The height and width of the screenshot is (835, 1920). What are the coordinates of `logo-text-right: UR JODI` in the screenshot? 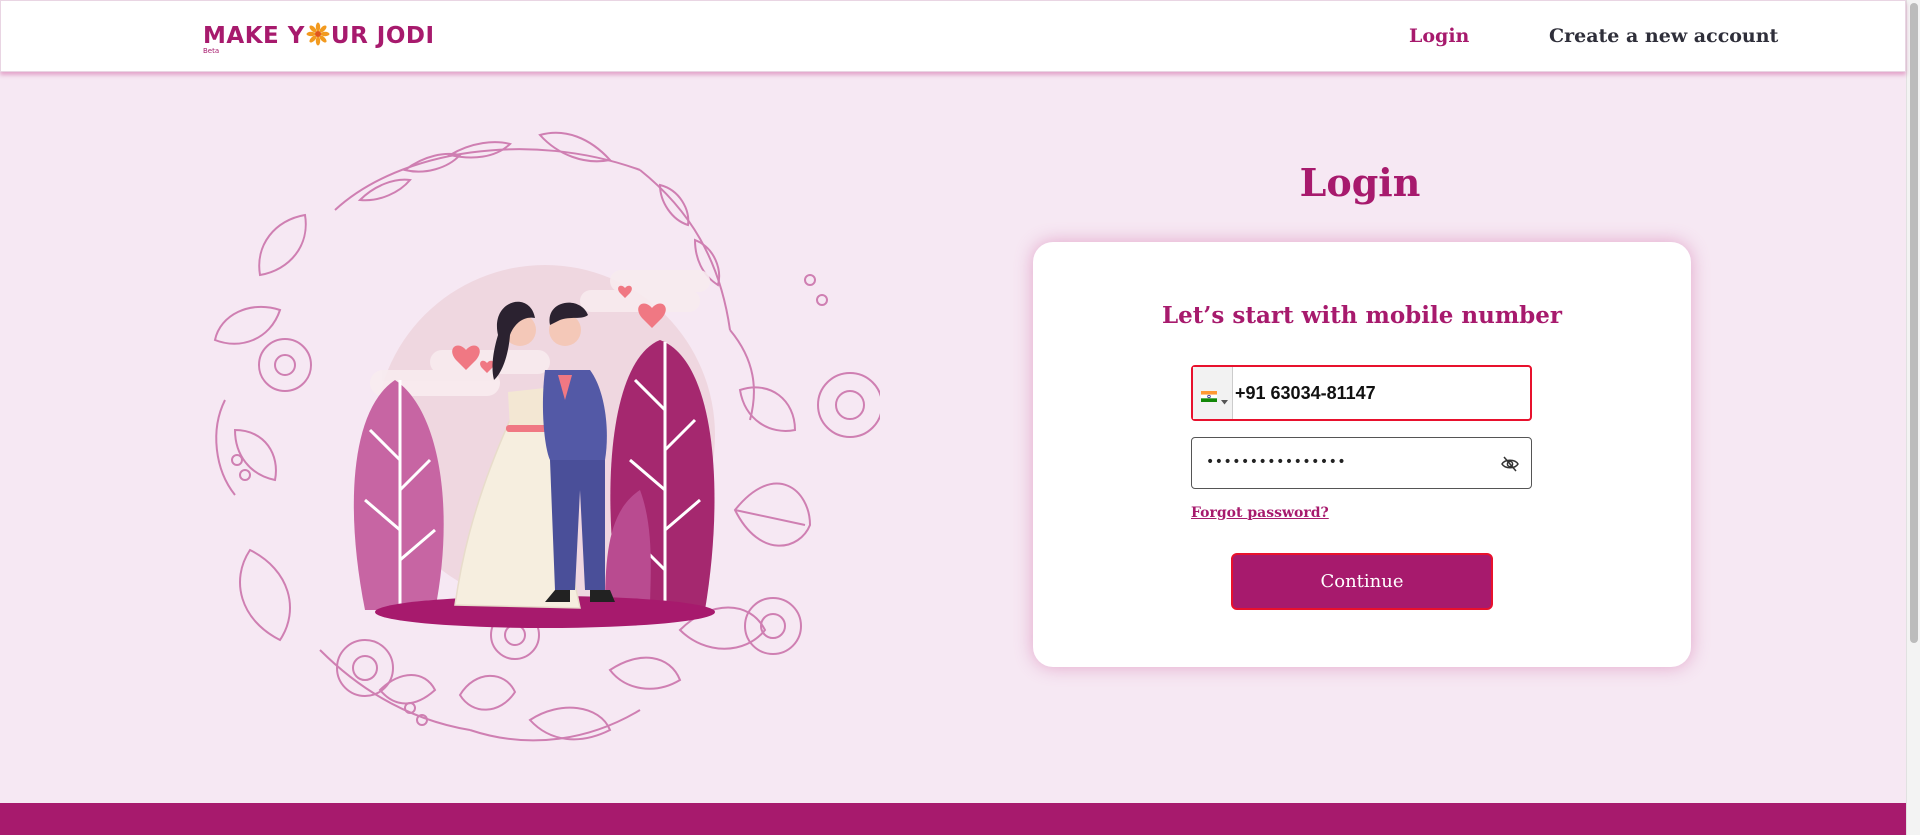 It's located at (382, 36).